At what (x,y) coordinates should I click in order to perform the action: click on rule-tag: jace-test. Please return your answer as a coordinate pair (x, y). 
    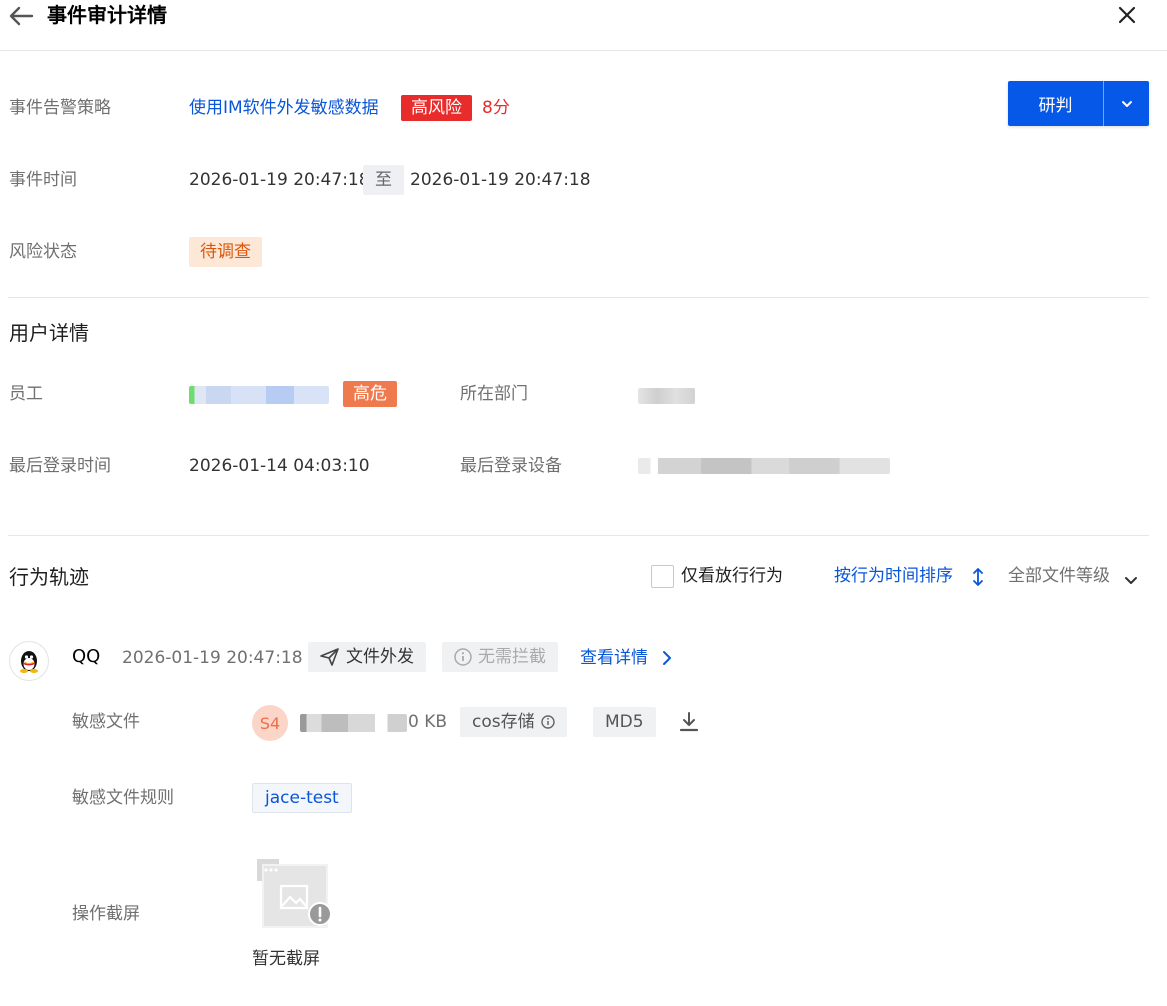
    Looking at the image, I should click on (302, 798).